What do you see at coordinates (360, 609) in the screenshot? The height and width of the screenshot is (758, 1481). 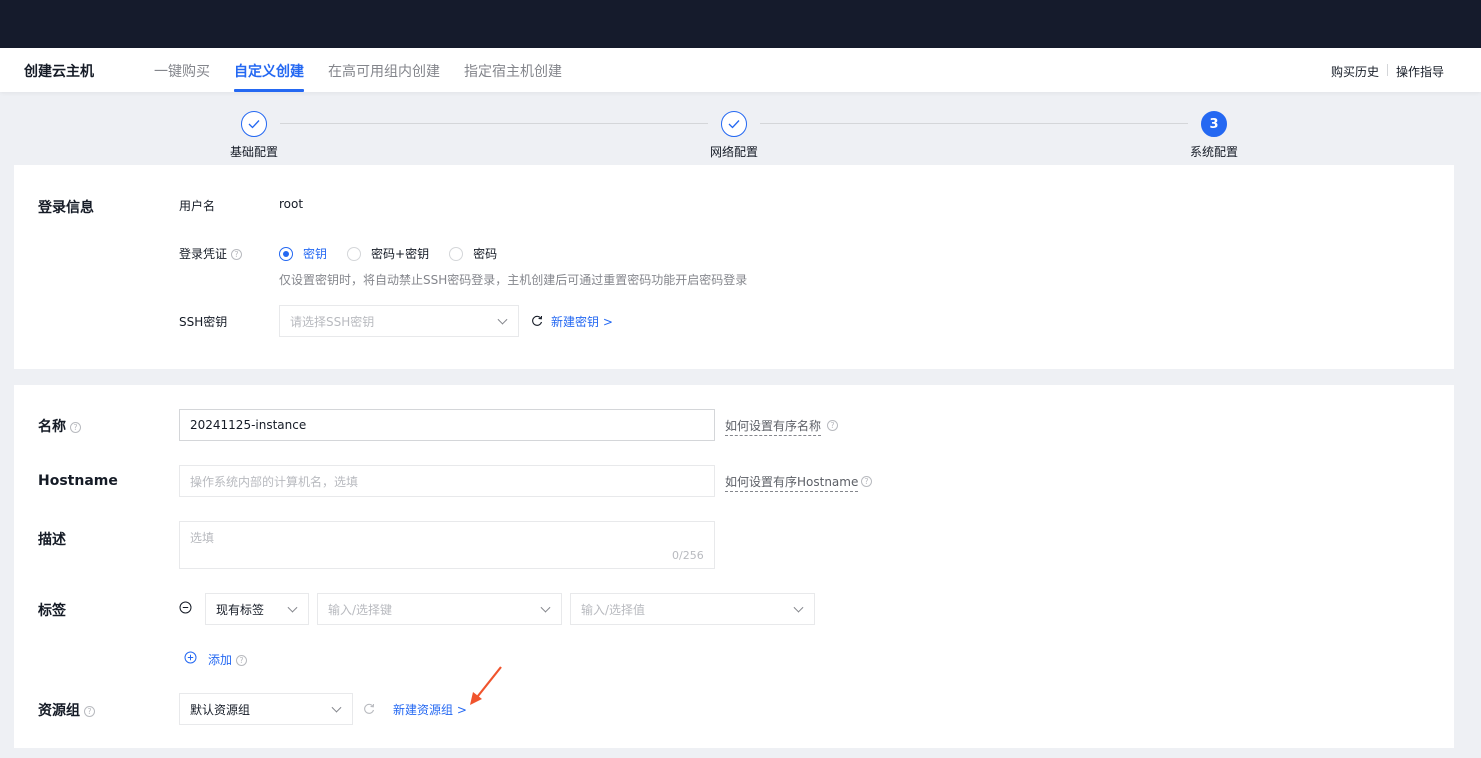 I see `tag-key-placeholder: 输入/选择键` at bounding box center [360, 609].